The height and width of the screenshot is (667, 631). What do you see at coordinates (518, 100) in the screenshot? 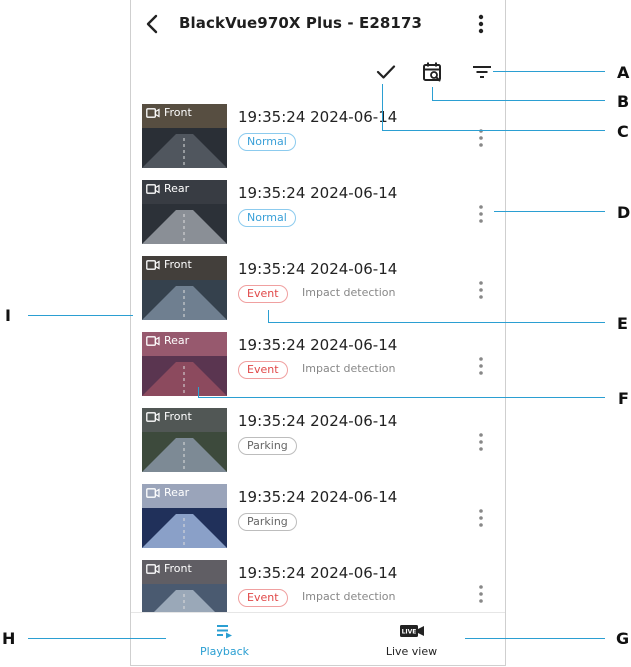
I see `callout-line-b` at bounding box center [518, 100].